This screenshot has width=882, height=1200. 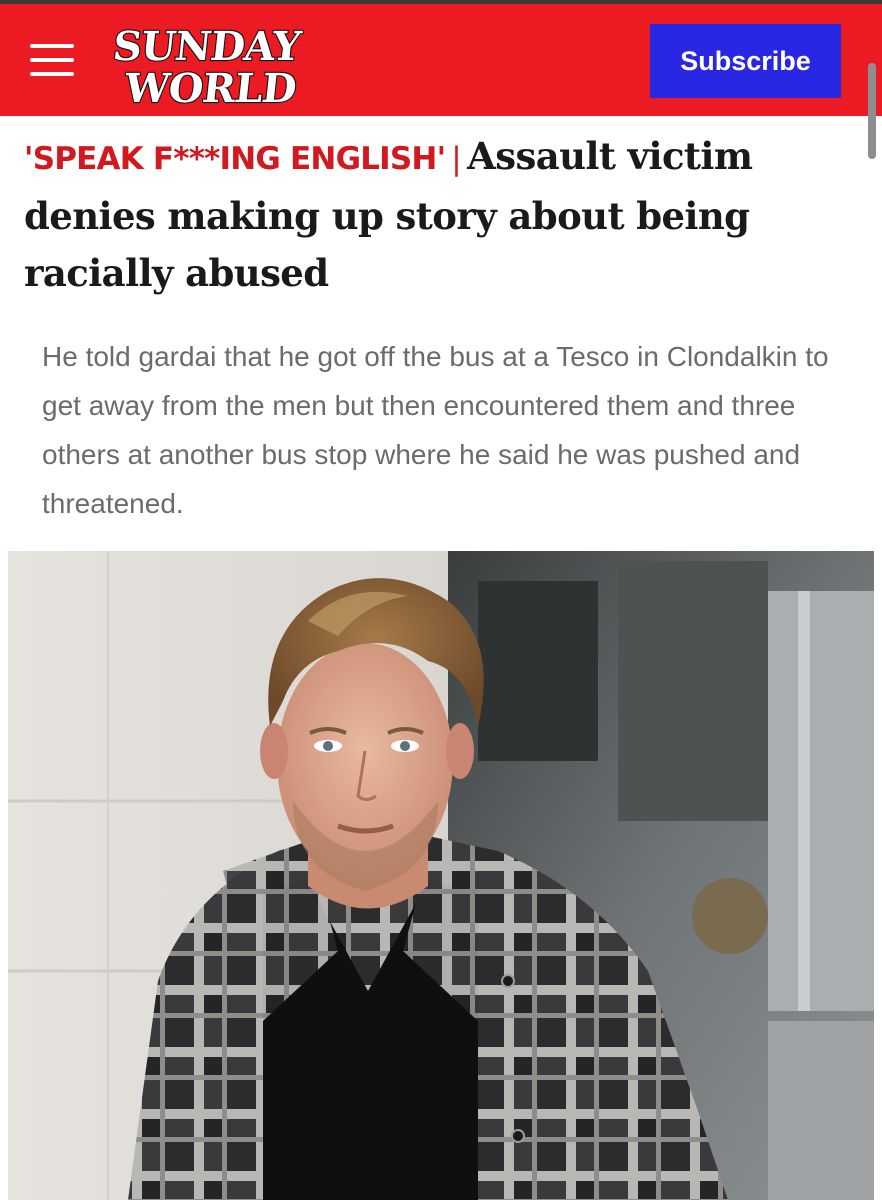 What do you see at coordinates (235, 159) in the screenshot?
I see `headline-kicker: 'SPEAK F***ING ENGLISH'` at bounding box center [235, 159].